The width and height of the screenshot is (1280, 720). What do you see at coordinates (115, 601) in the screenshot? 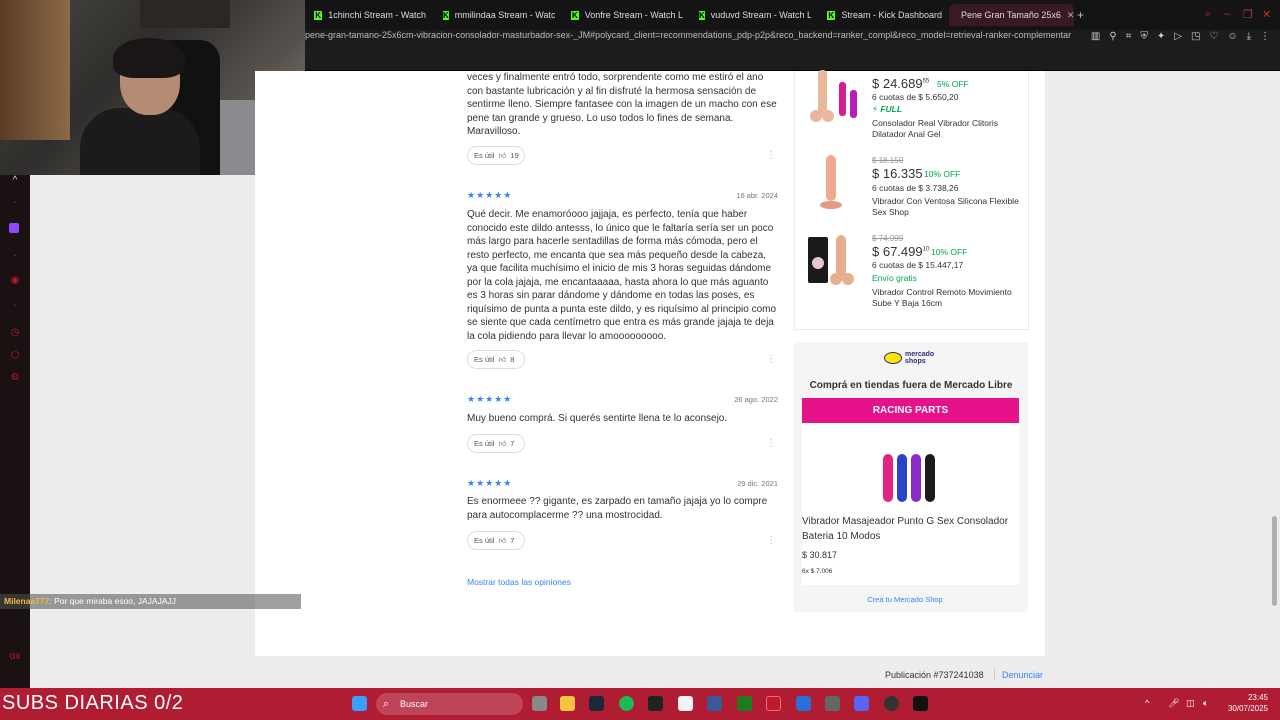
I see `chat-text: Por que miraba esoo, JAJAJAJJ` at bounding box center [115, 601].